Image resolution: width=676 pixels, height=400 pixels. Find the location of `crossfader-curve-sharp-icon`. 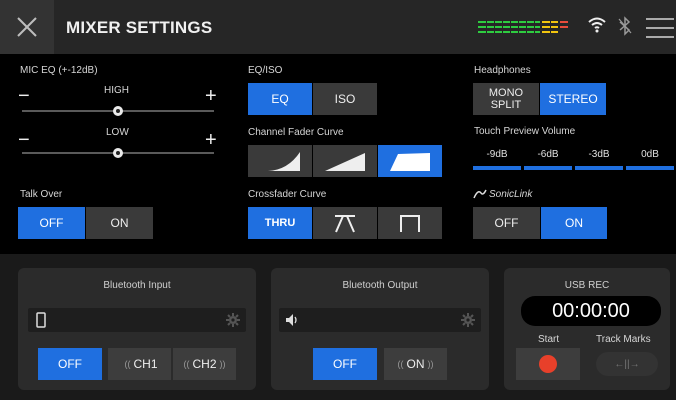

crossfader-curve-sharp-icon is located at coordinates (410, 223).